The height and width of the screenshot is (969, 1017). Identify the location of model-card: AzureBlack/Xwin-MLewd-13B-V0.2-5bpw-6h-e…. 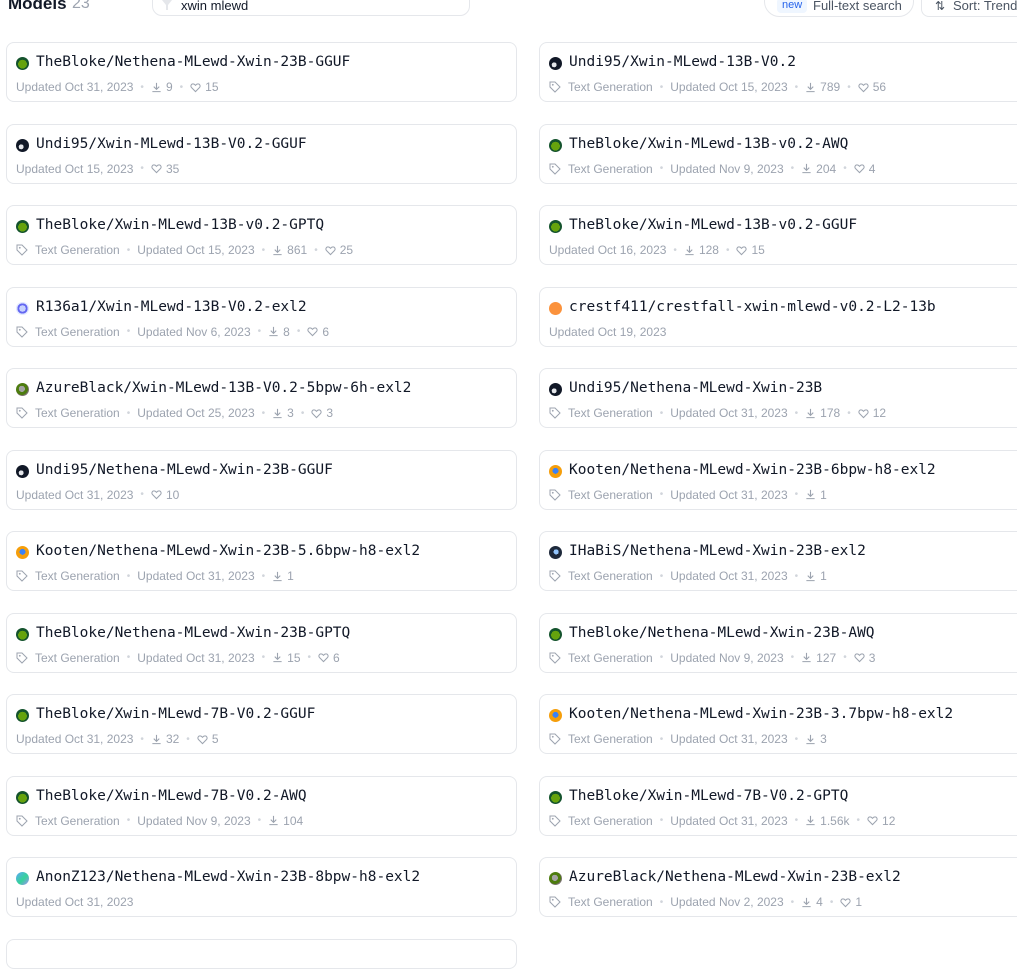
(261, 398).